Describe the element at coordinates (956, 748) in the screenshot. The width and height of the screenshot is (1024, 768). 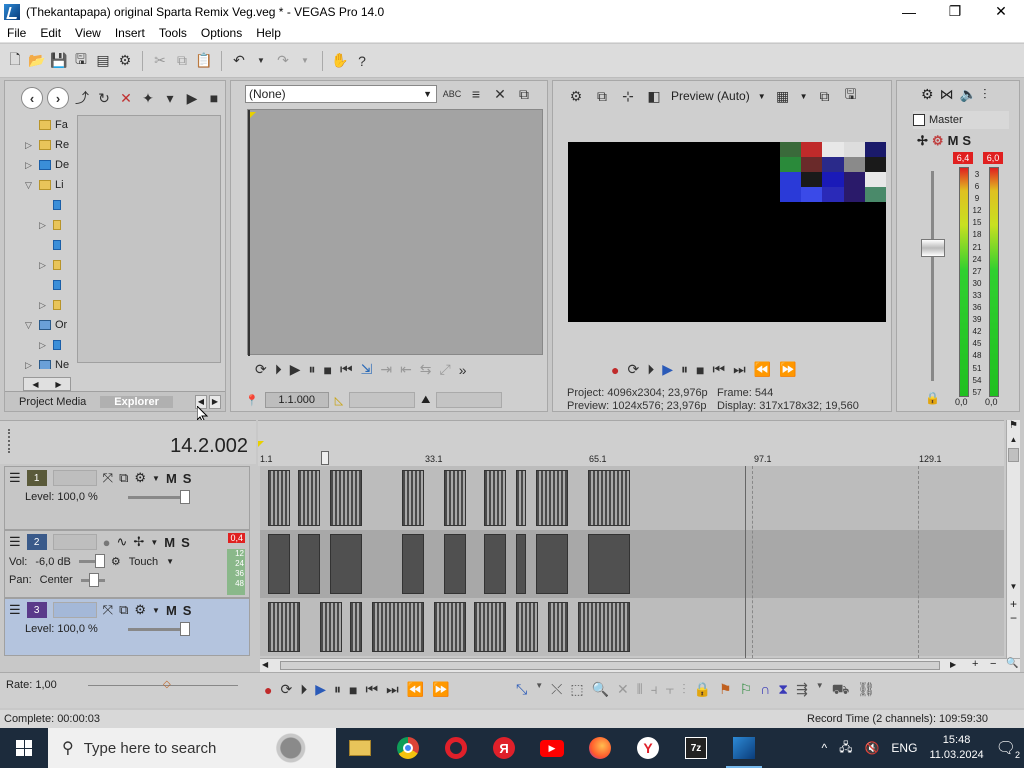
I see `taskbar-clock: 15:48 11.03.2024` at that location.